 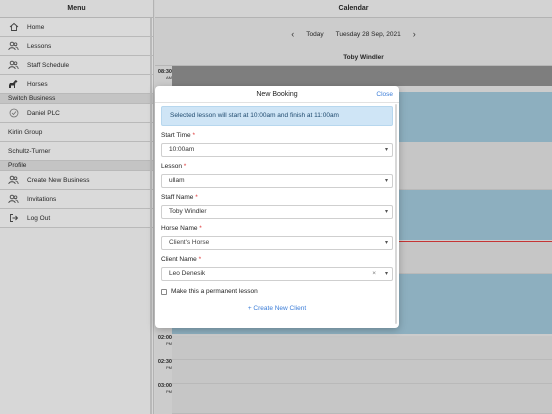 What do you see at coordinates (179, 197) in the screenshot?
I see `staff-name-label: Staff Name *` at bounding box center [179, 197].